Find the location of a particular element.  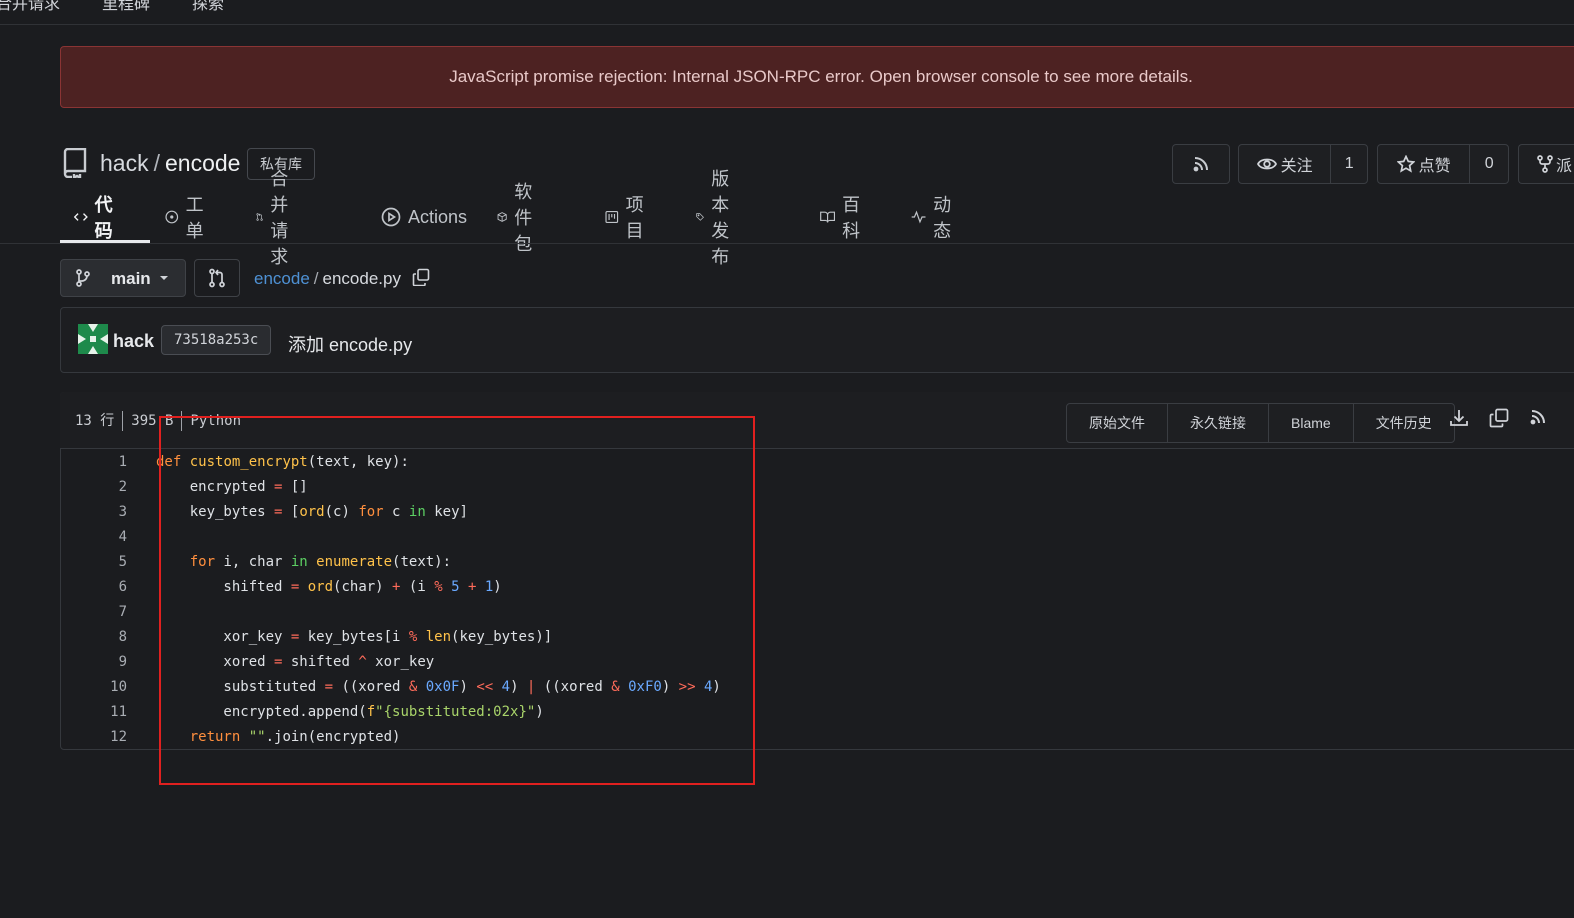

star-label: 点赞 is located at coordinates (1434, 166).